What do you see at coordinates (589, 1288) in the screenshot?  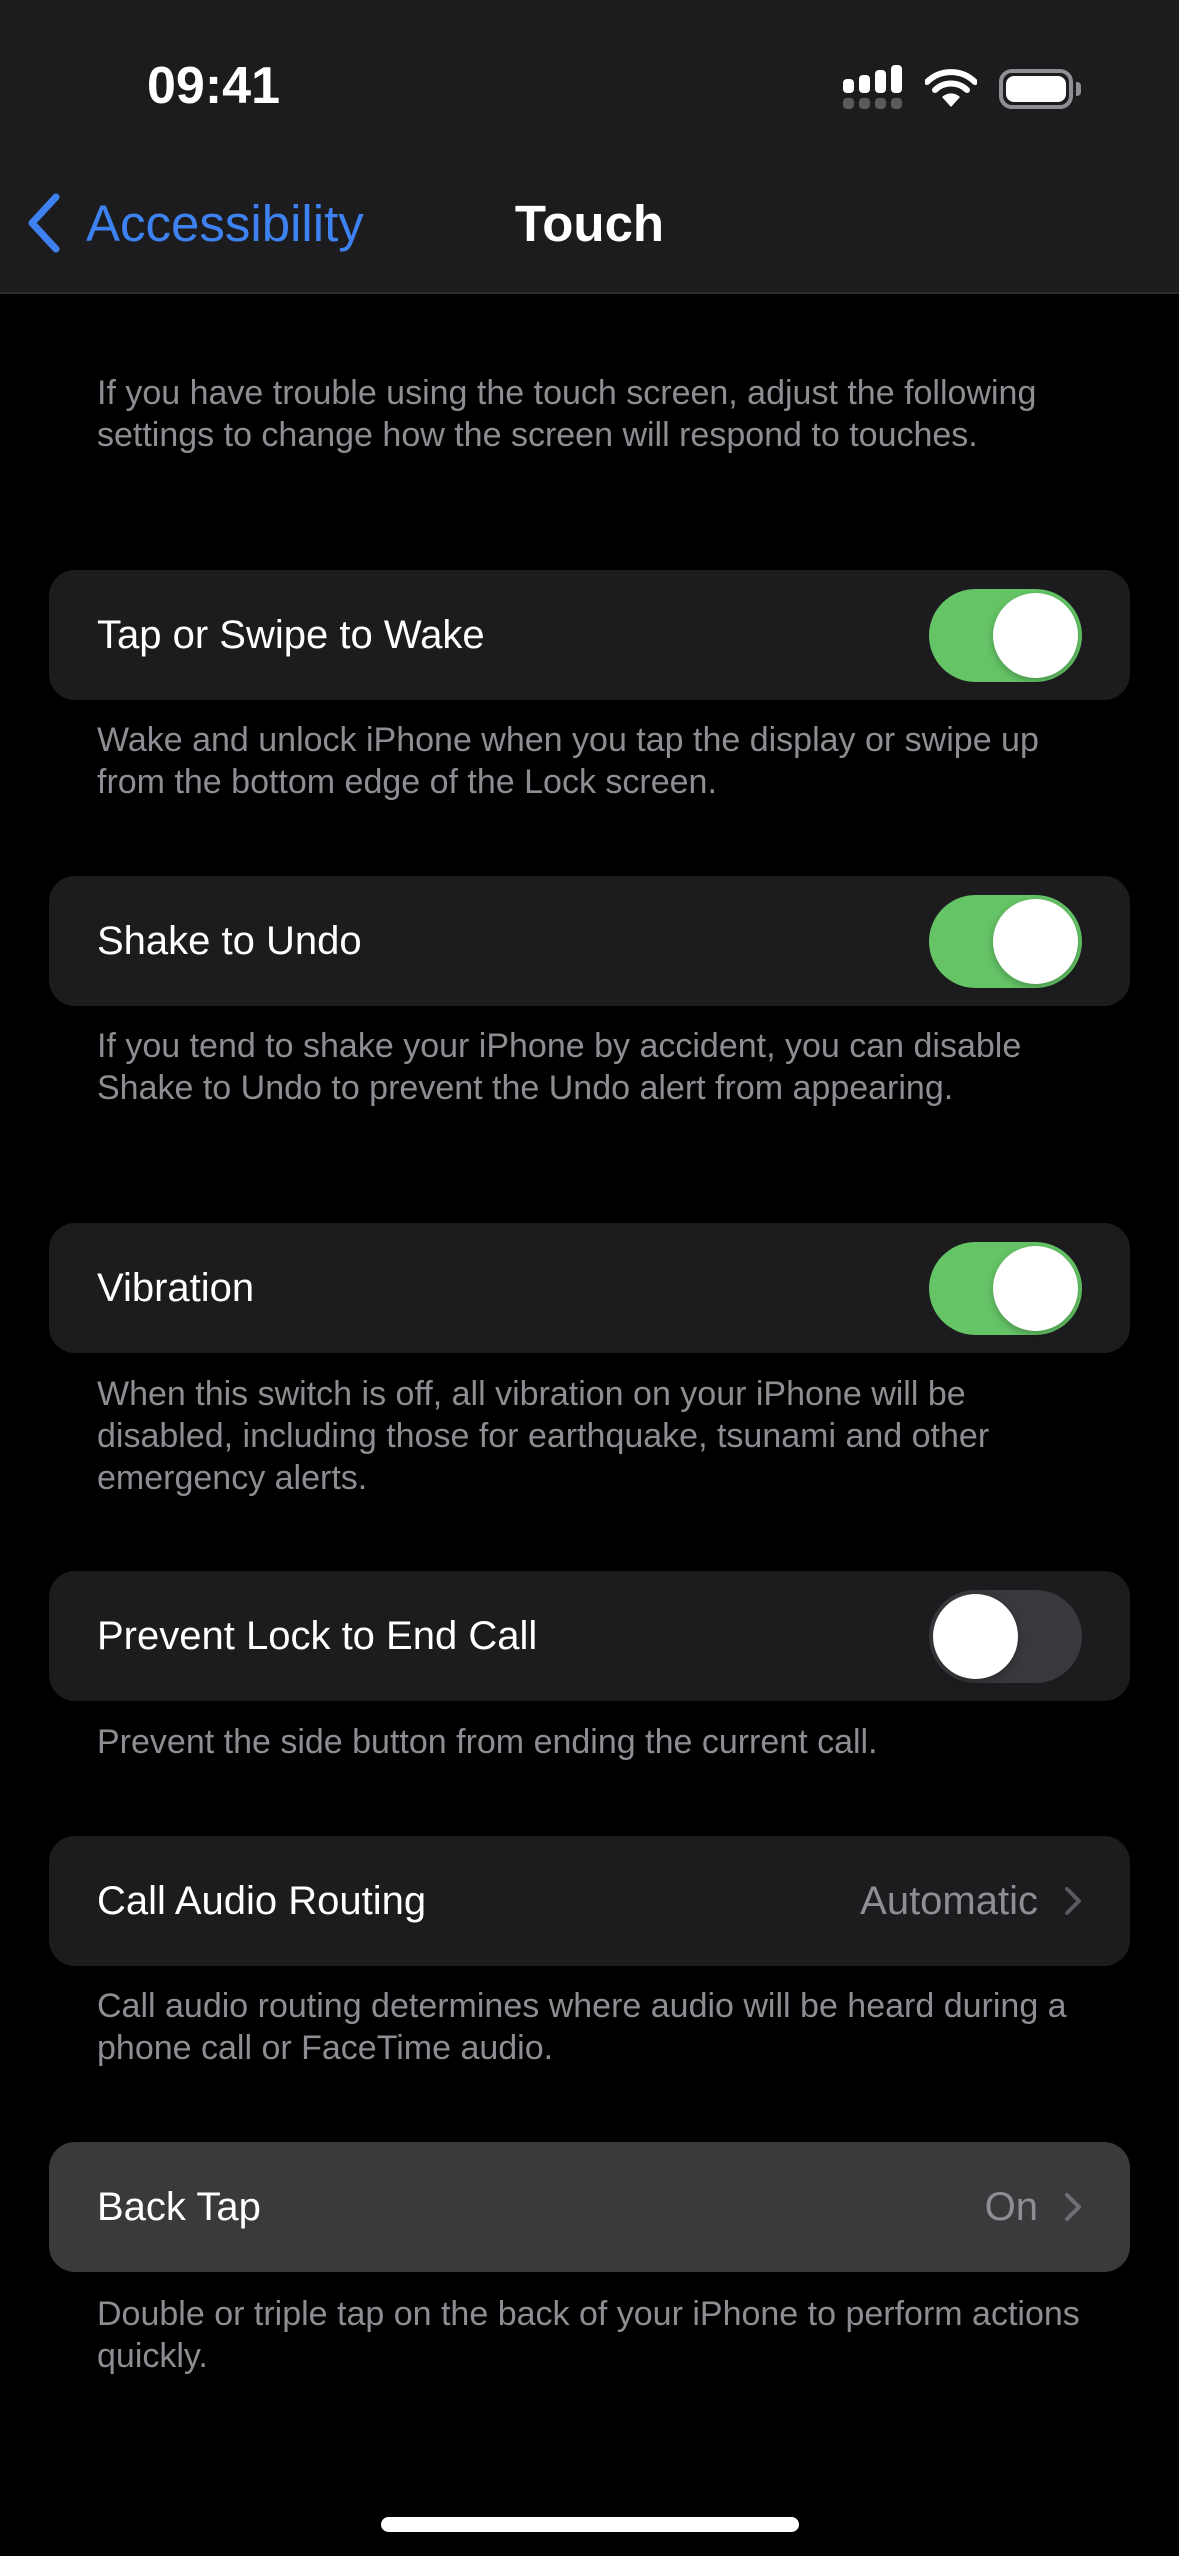 I see `vibration-row: Vibration` at bounding box center [589, 1288].